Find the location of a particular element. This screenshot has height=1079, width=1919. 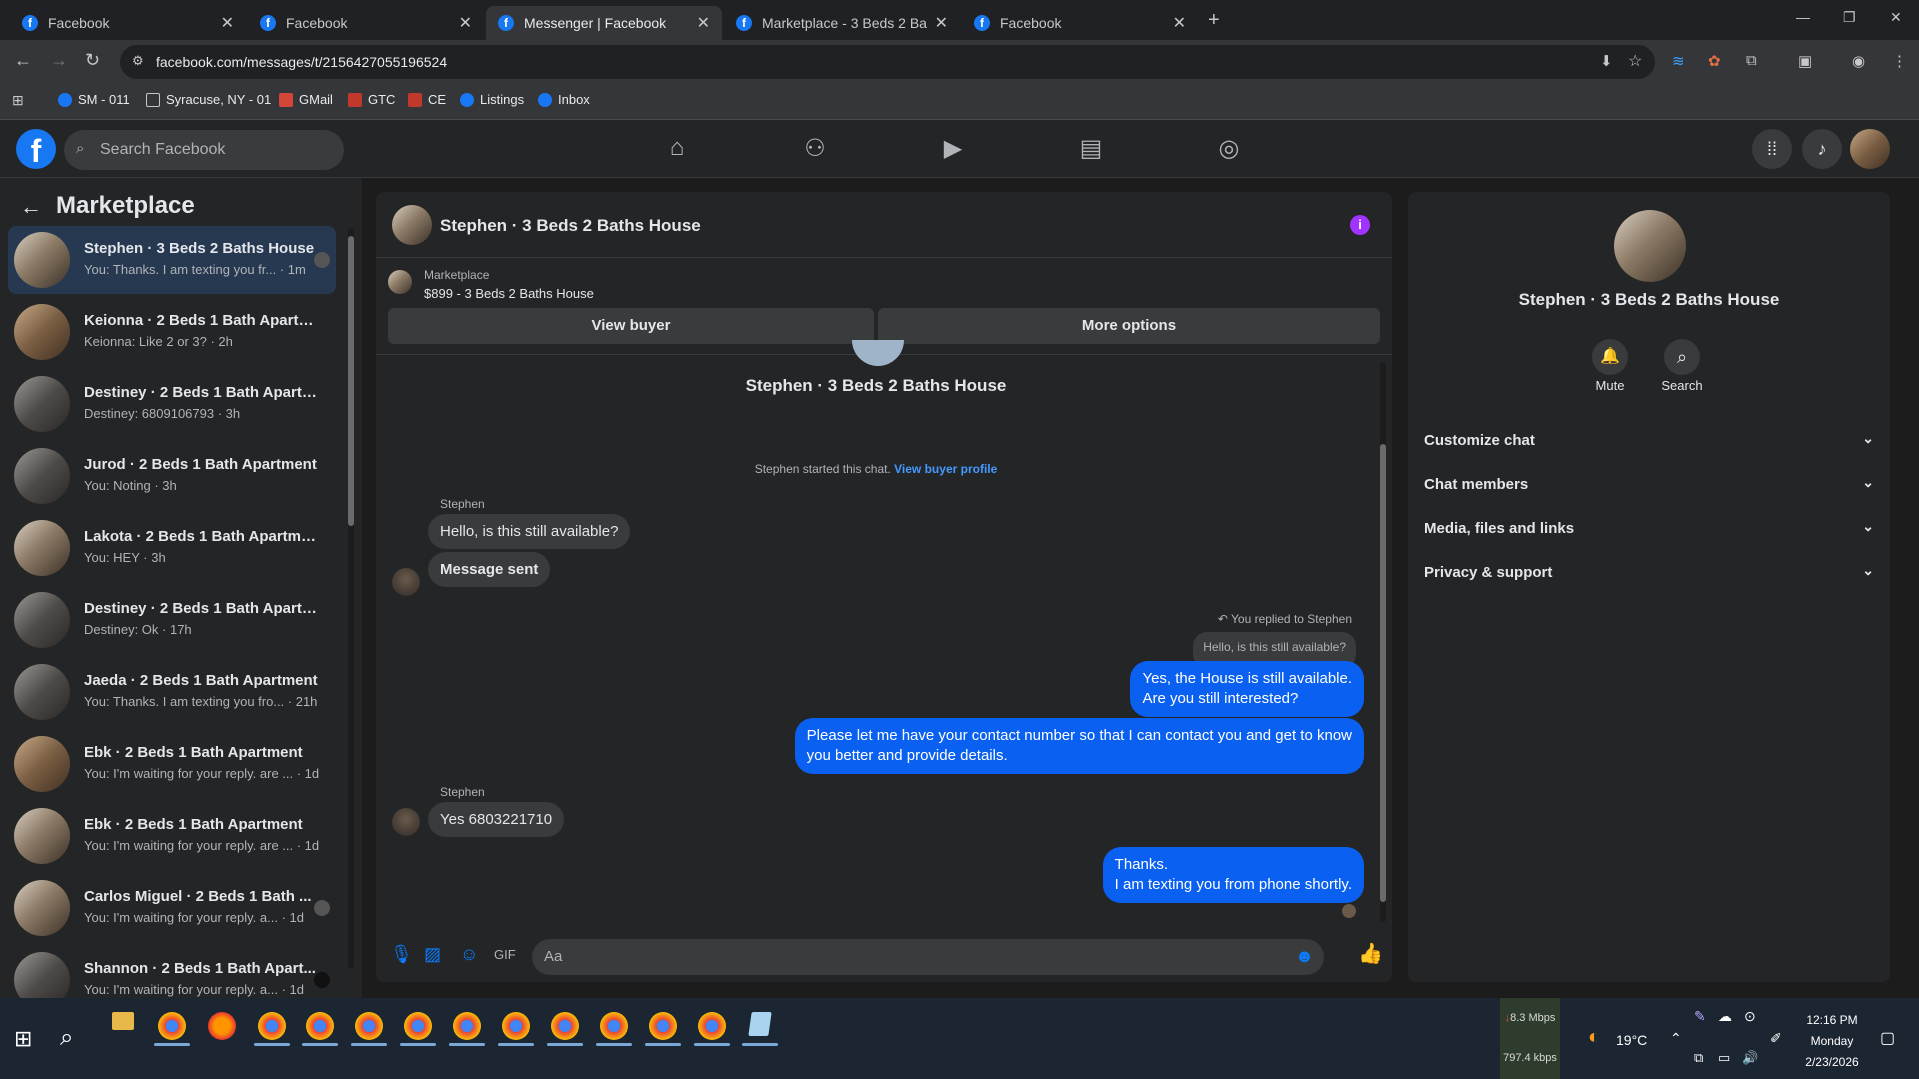

back-icon: ← is located at coordinates (23, 60).